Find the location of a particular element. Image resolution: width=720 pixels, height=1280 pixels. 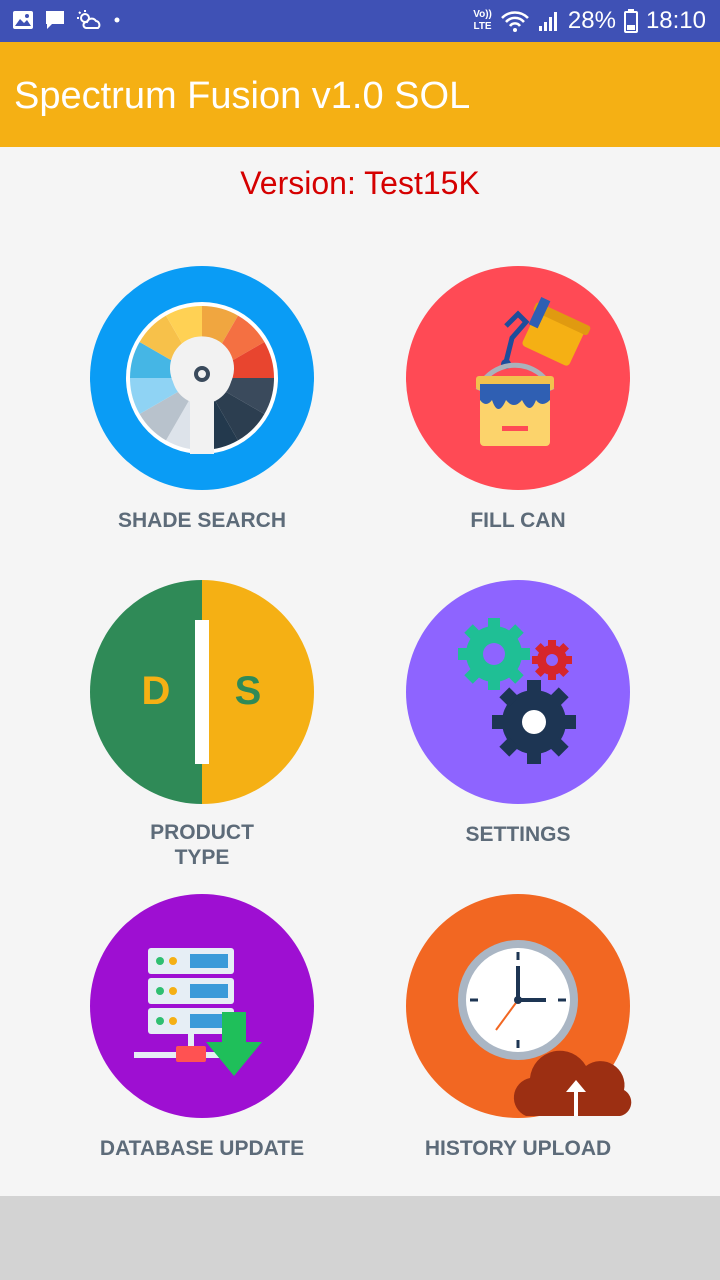

bottom-area is located at coordinates (360, 1238).